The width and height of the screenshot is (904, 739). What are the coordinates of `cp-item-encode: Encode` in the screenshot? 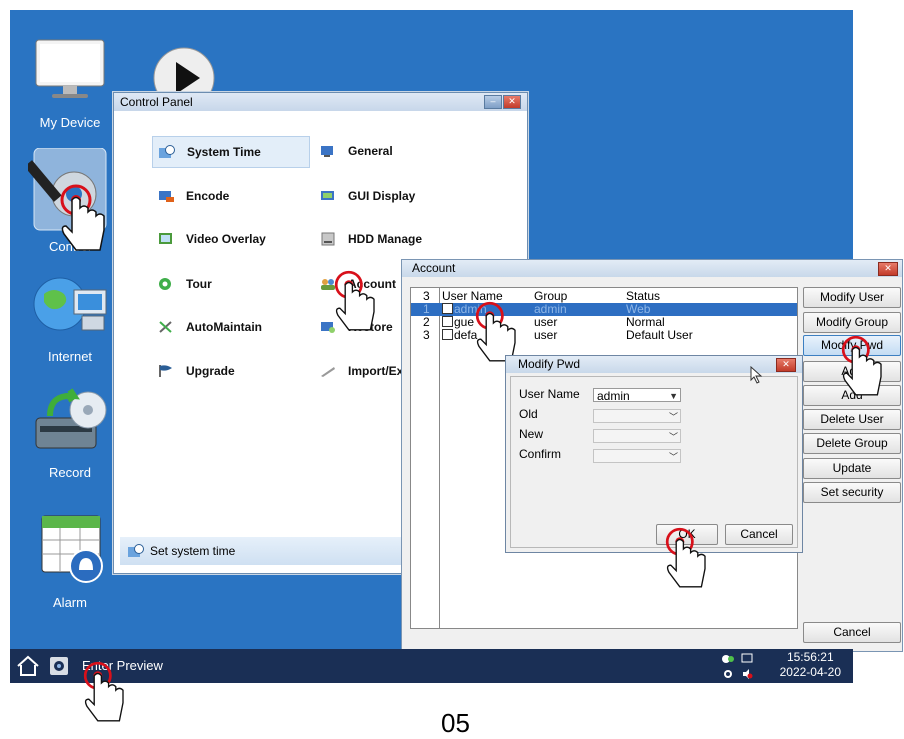 It's located at (193, 196).